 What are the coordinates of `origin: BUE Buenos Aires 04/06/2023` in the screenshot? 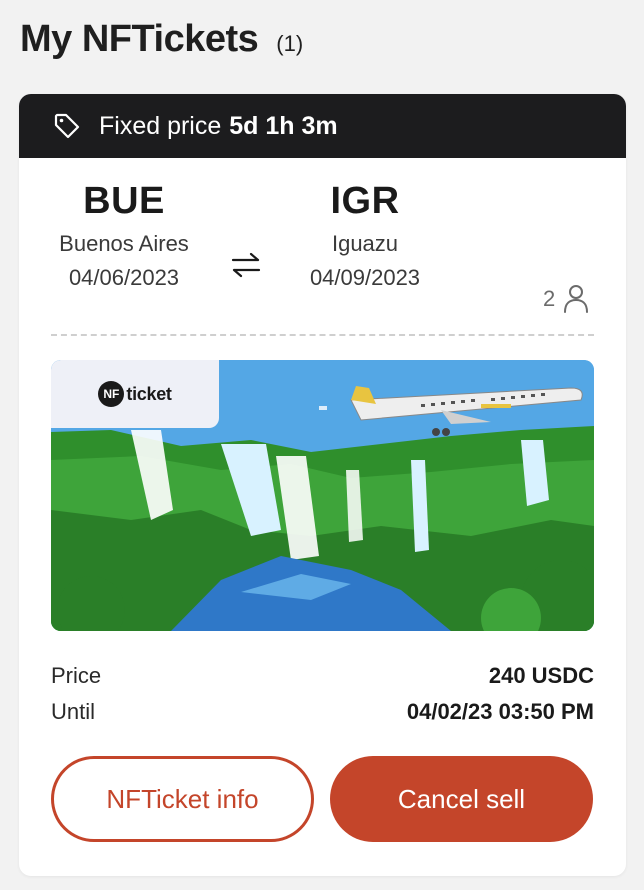 It's located at (124, 235).